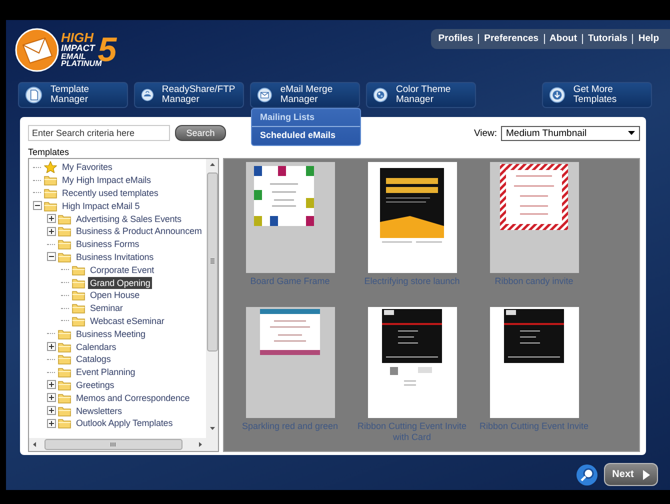 This screenshot has height=504, width=670. What do you see at coordinates (412, 281) in the screenshot?
I see `thumbnail-caption: Electrifying store launch` at bounding box center [412, 281].